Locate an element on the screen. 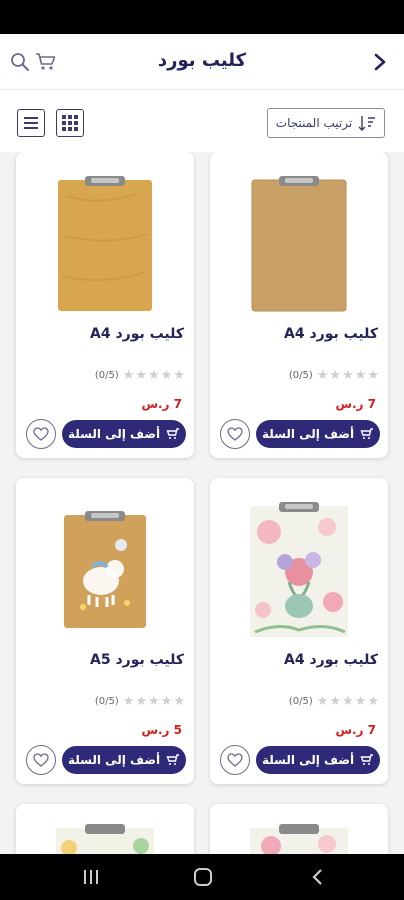 This screenshot has width=404, height=900. system-nav-bar is located at coordinates (202, 877).